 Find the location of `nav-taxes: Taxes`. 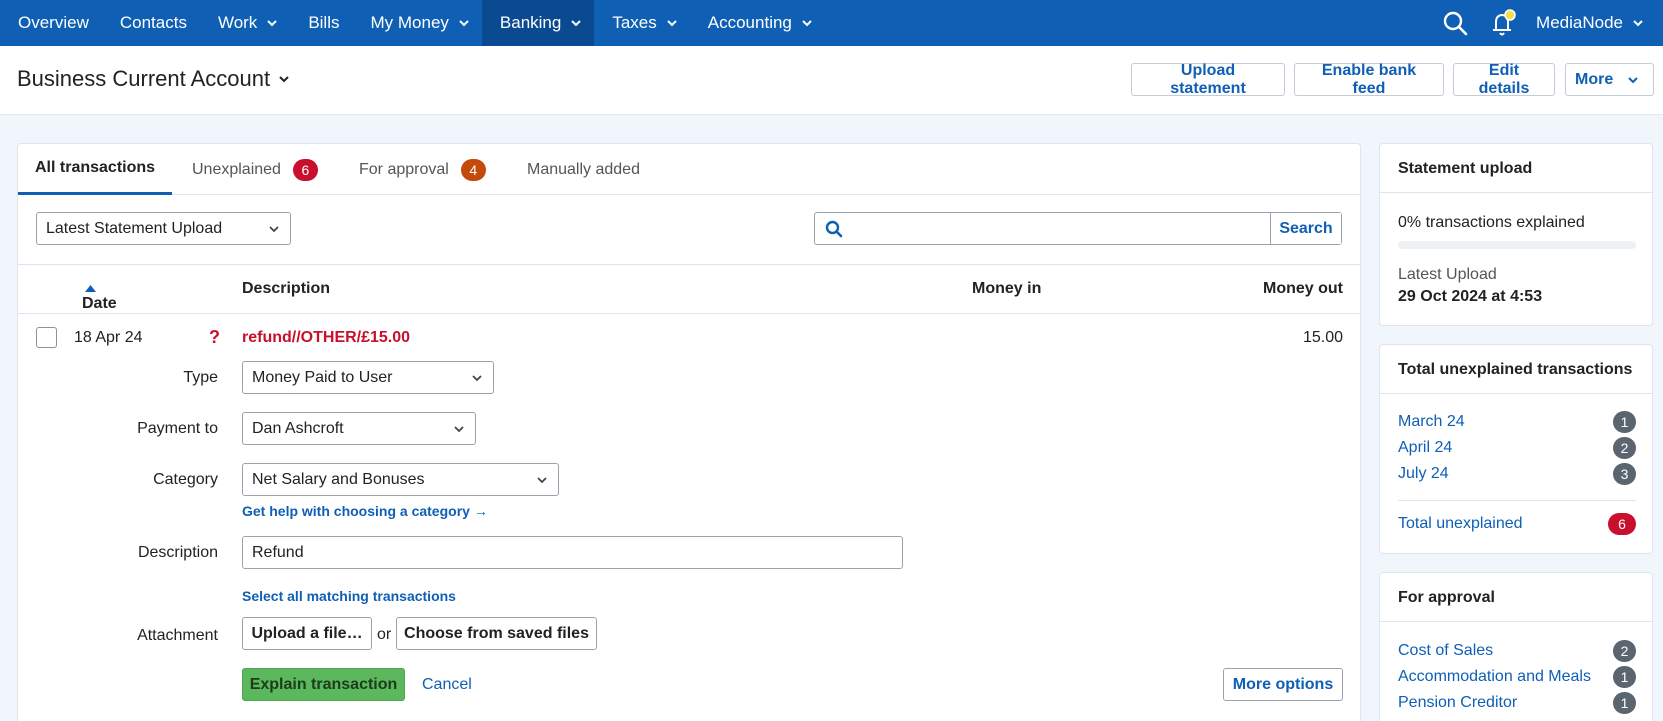

nav-taxes: Taxes is located at coordinates (641, 23).